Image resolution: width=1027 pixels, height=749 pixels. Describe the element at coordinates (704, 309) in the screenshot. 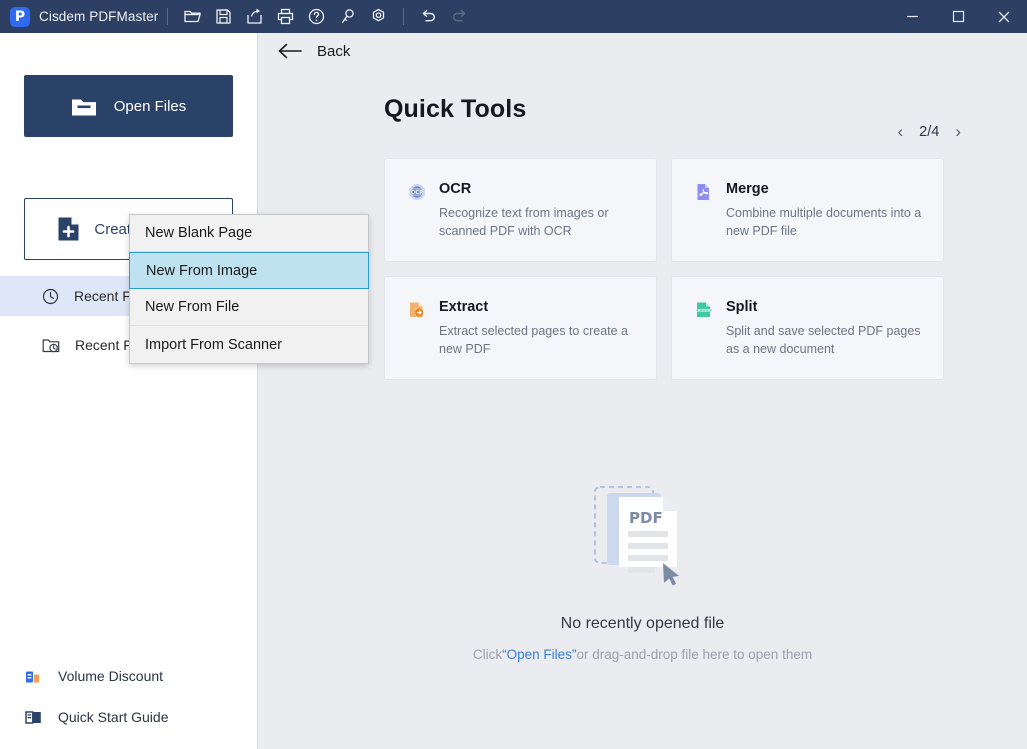

I see `split-icon` at that location.